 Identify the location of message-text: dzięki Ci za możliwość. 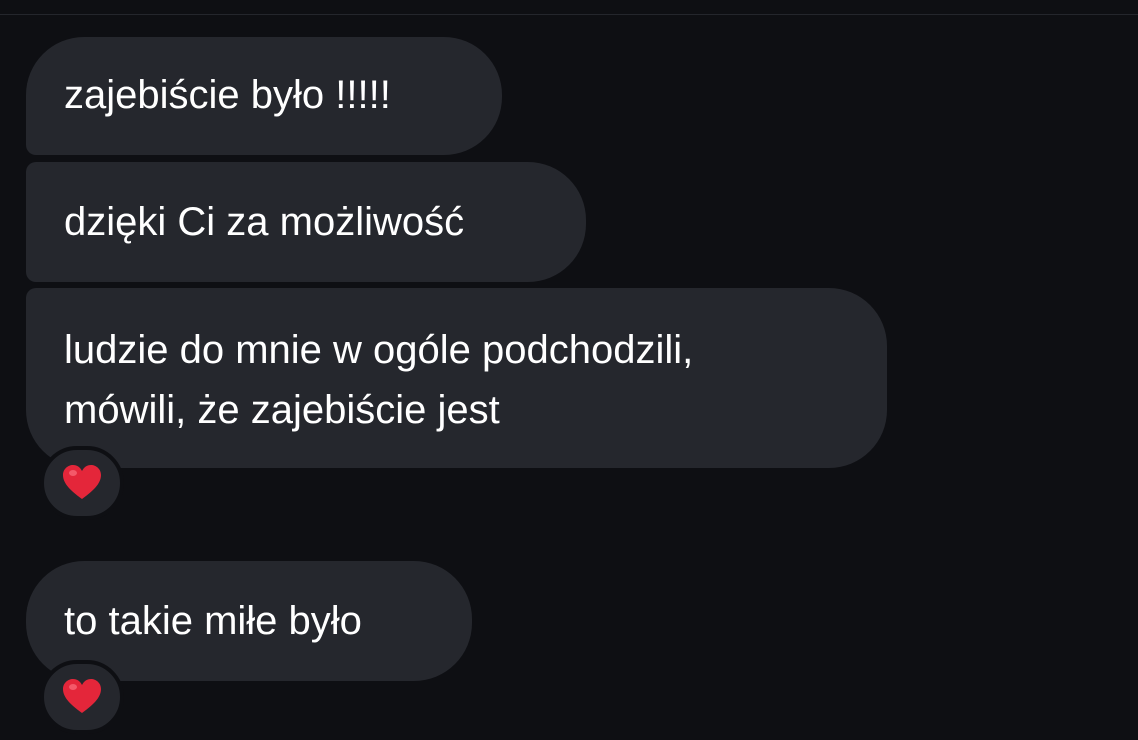
(264, 222).